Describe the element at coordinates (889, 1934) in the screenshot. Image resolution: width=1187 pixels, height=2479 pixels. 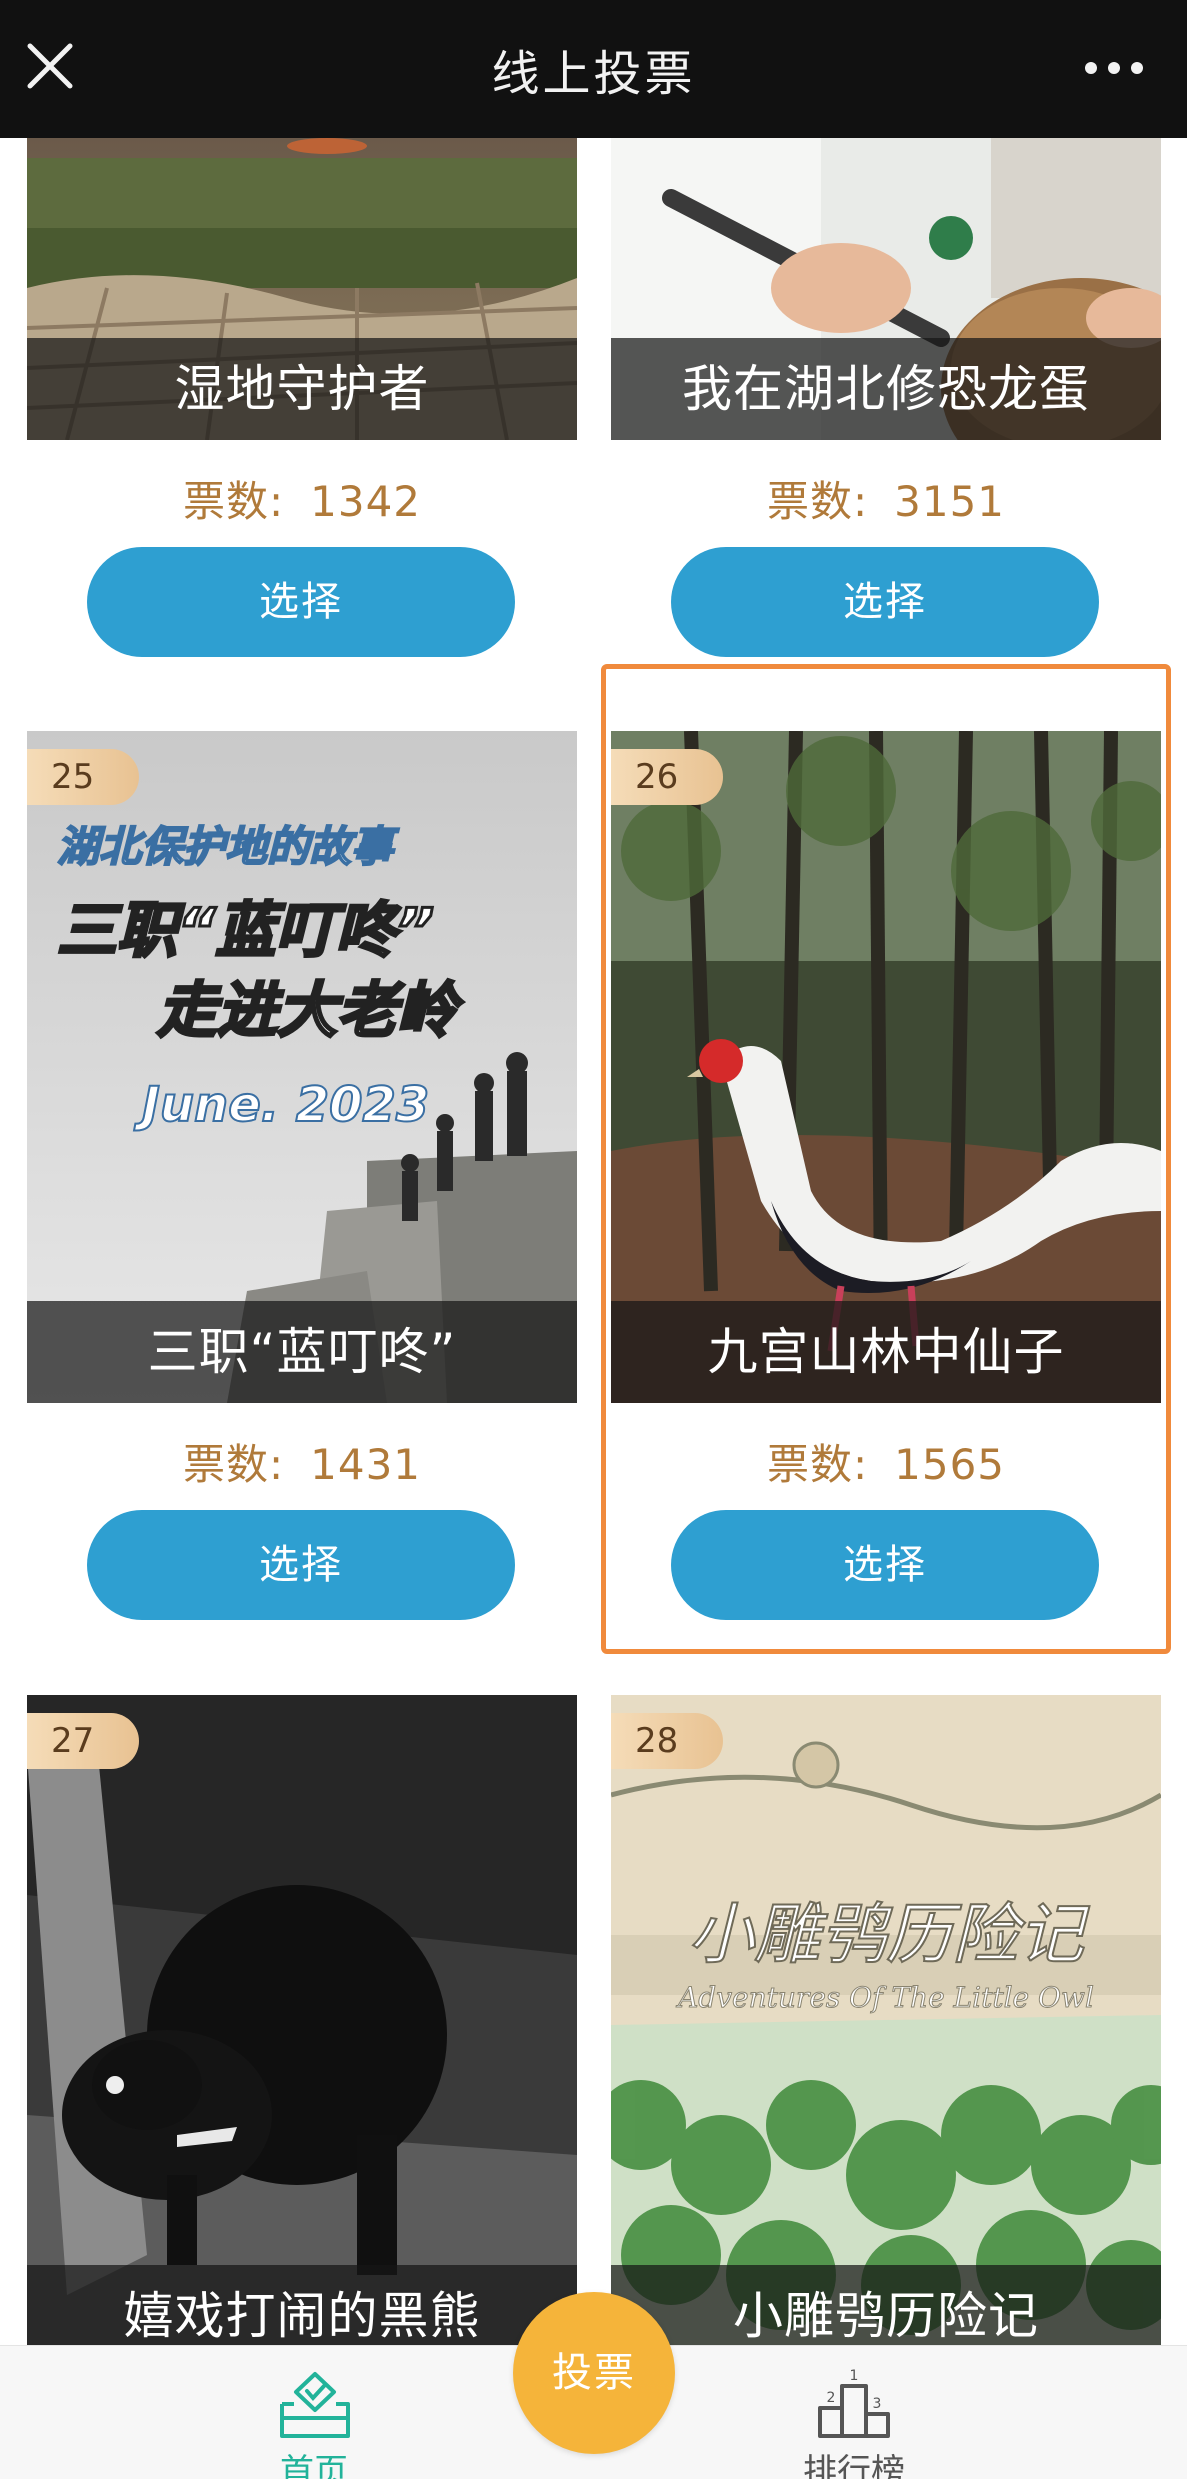
I see `poster-title: 小雕鸮历险记` at that location.